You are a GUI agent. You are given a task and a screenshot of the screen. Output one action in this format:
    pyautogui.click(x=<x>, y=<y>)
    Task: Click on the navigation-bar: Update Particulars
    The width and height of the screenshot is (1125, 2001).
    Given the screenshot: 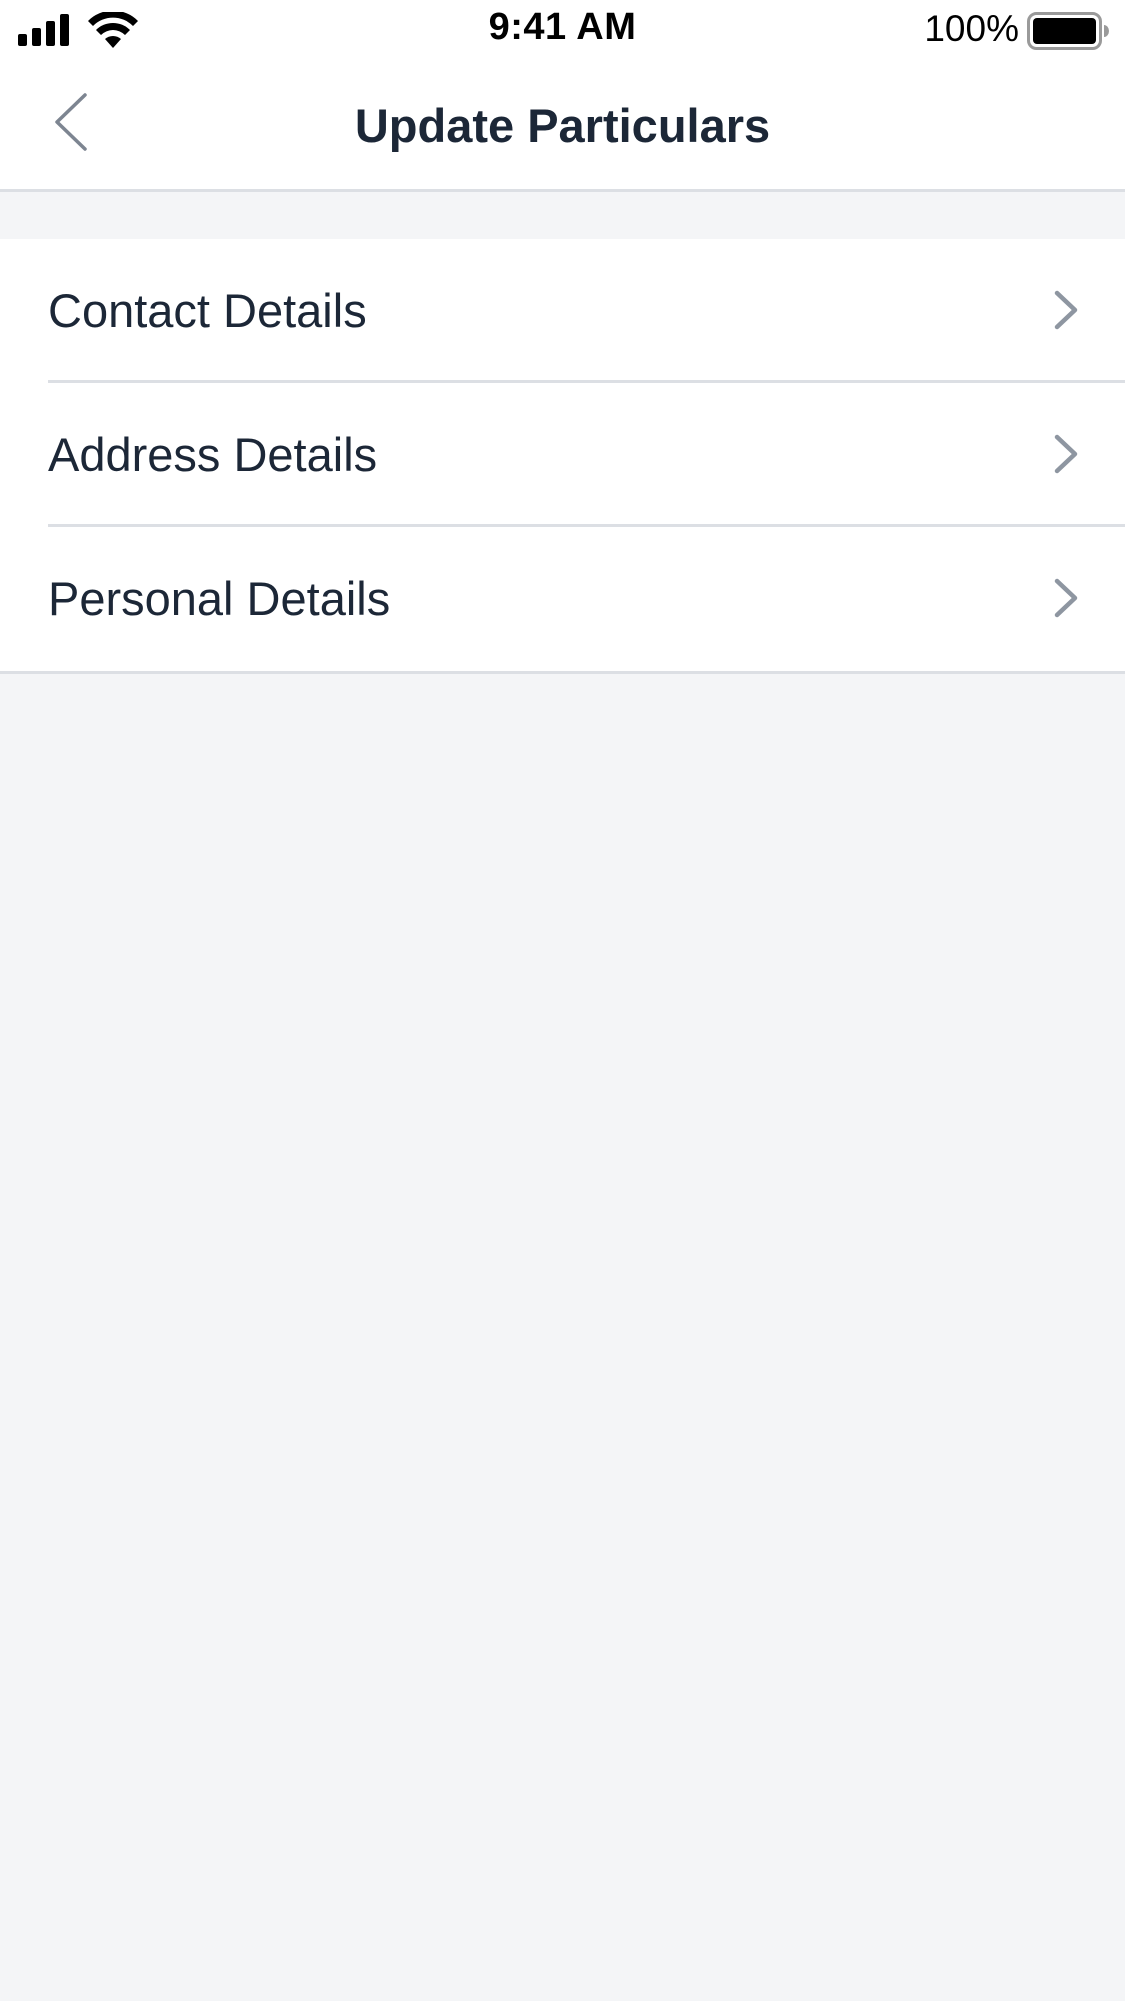 What is the action you would take?
    pyautogui.click(x=562, y=126)
    